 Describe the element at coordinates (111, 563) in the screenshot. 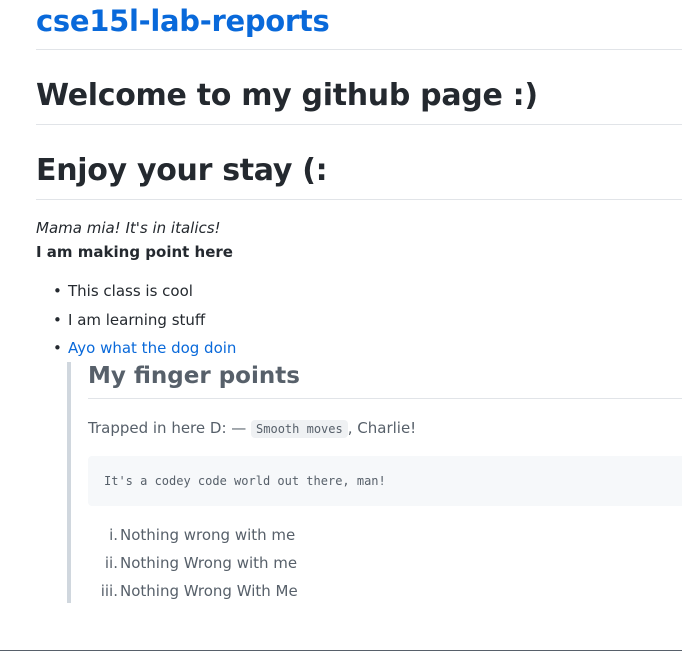

I see `list-marker: ii.` at that location.